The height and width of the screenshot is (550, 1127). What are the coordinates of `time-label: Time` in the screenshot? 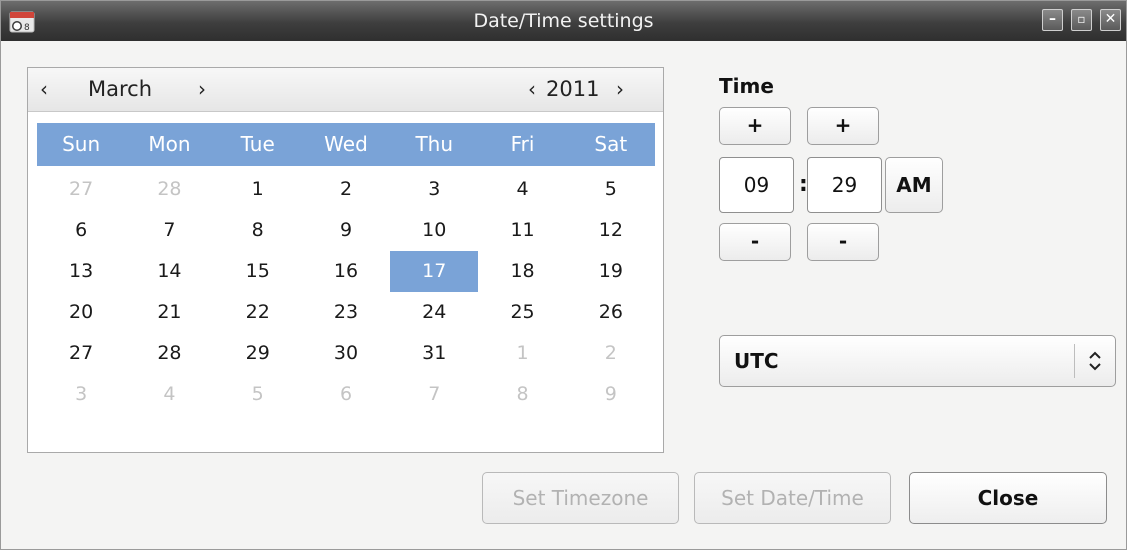 It's located at (746, 86).